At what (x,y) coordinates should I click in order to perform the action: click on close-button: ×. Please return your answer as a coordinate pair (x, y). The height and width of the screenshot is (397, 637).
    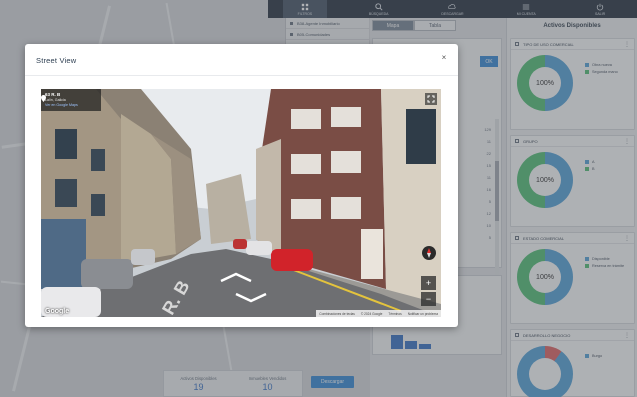
    Looking at the image, I should click on (444, 58).